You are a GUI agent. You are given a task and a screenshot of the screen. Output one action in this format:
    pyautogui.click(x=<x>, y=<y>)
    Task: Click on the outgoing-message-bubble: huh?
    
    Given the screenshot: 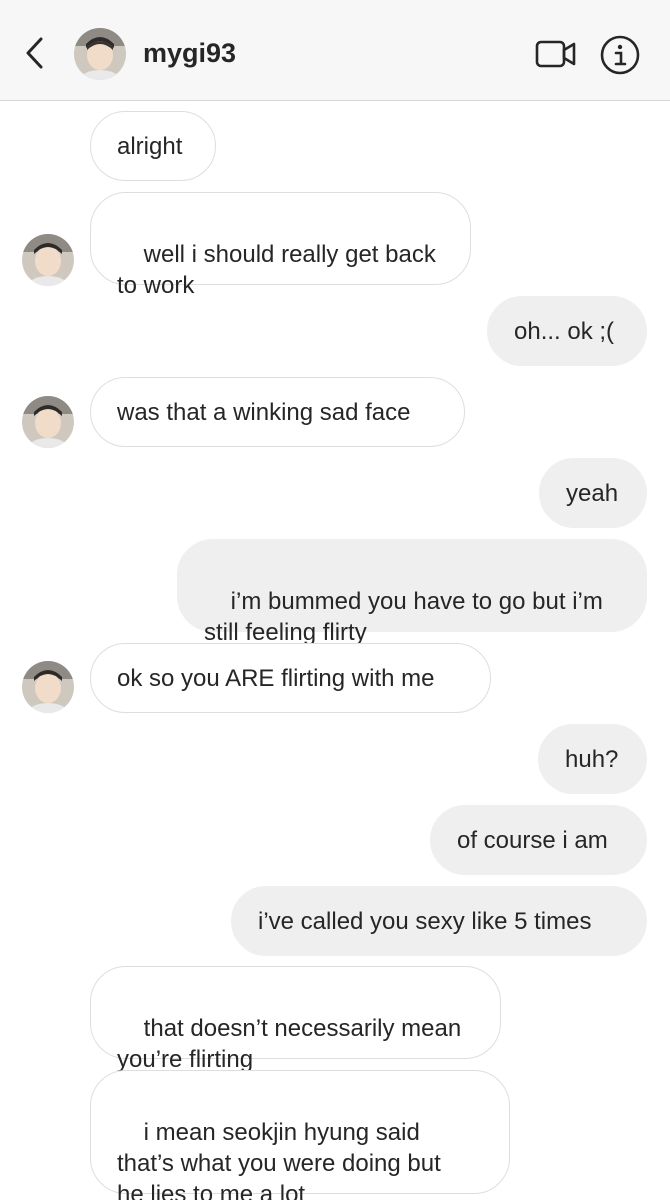 What is the action you would take?
    pyautogui.click(x=592, y=759)
    